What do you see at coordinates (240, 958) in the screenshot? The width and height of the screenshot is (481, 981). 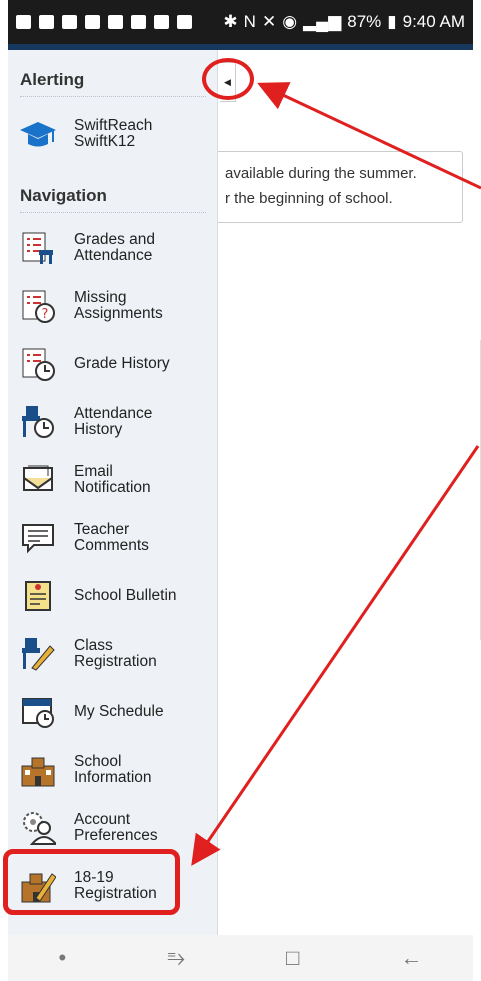 I see `android-navigation-bar: • ⥱ □ ←` at bounding box center [240, 958].